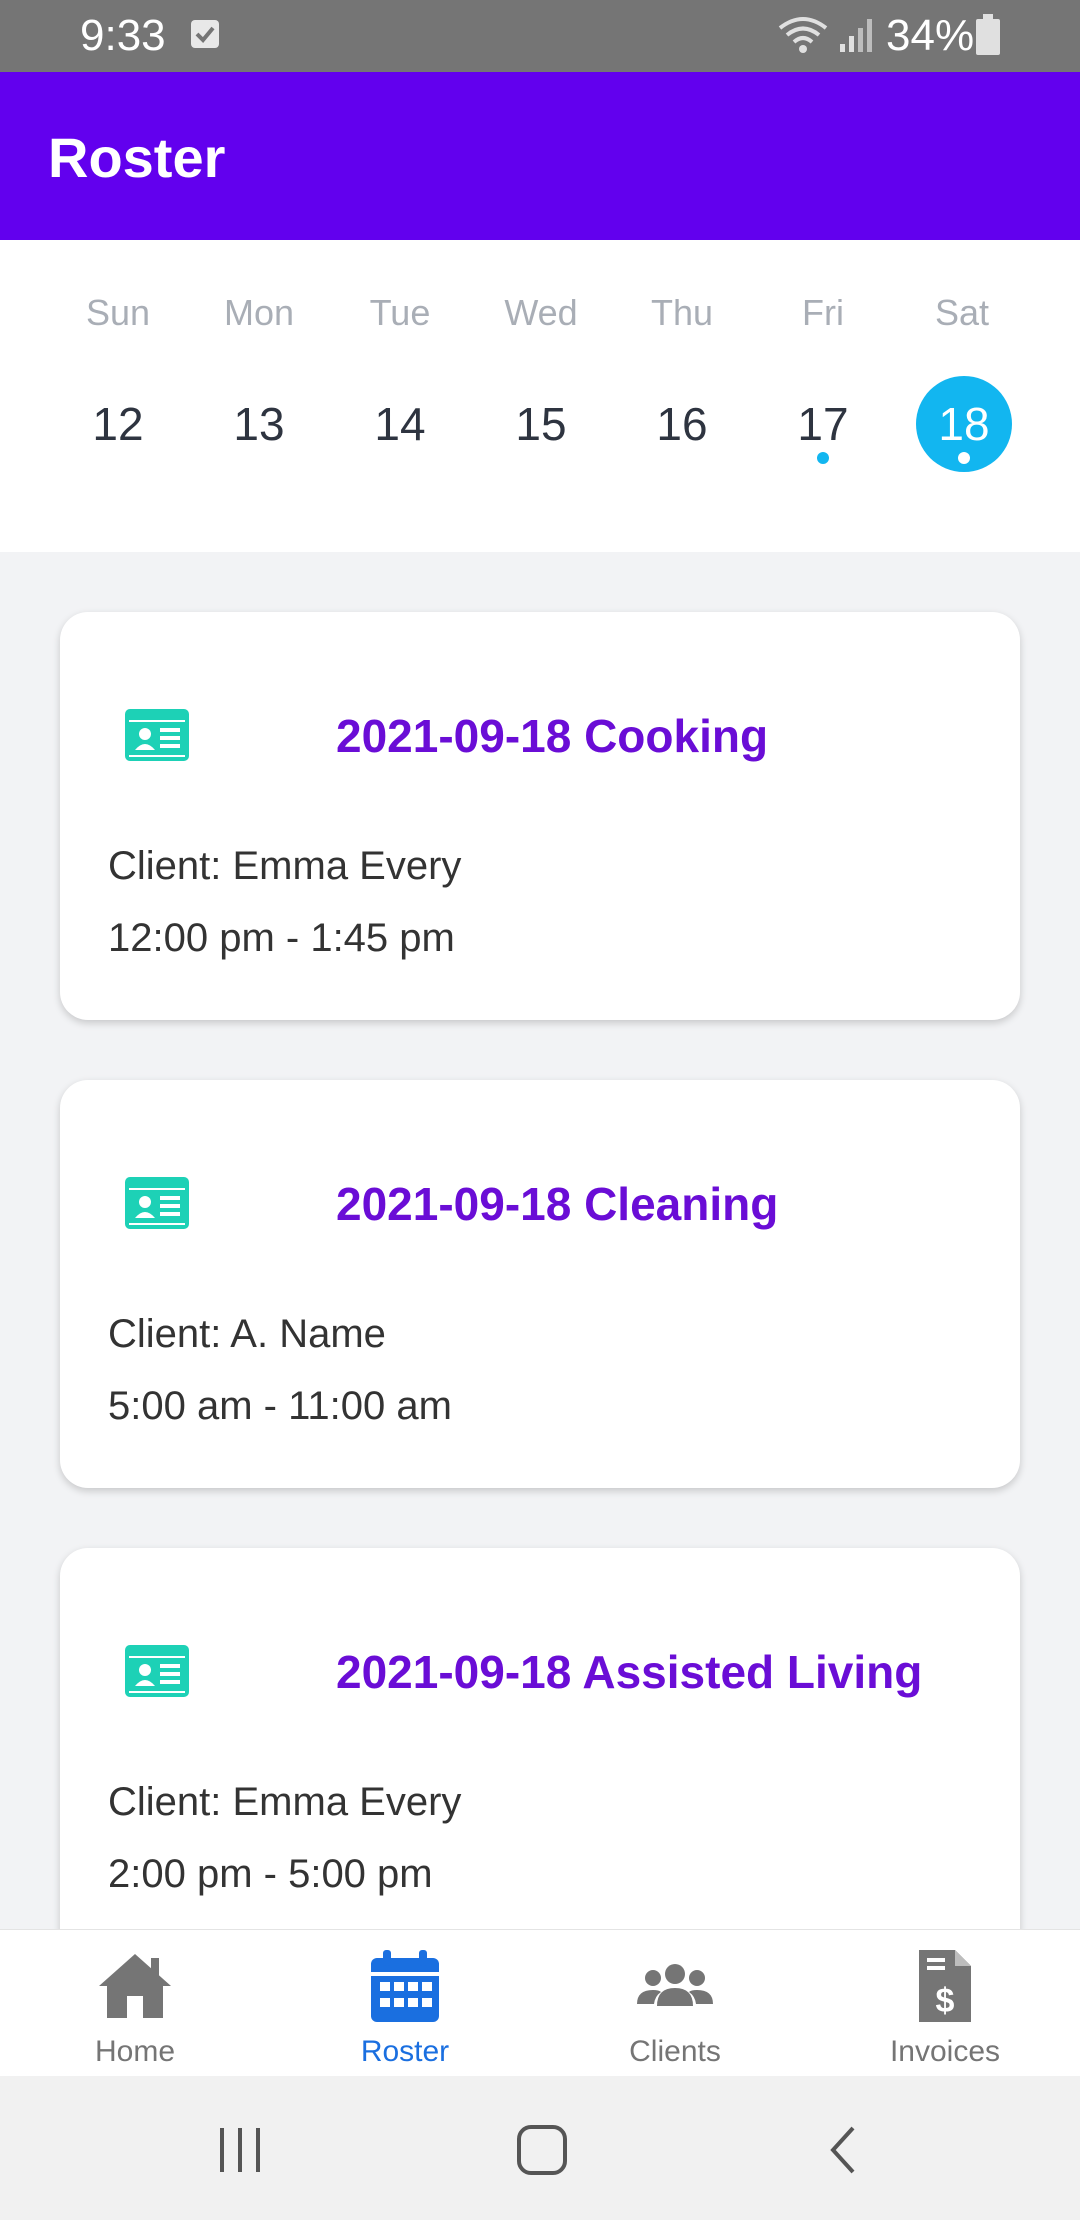 The width and height of the screenshot is (1080, 2220). What do you see at coordinates (137, 157) in the screenshot?
I see `page-title: Roster` at bounding box center [137, 157].